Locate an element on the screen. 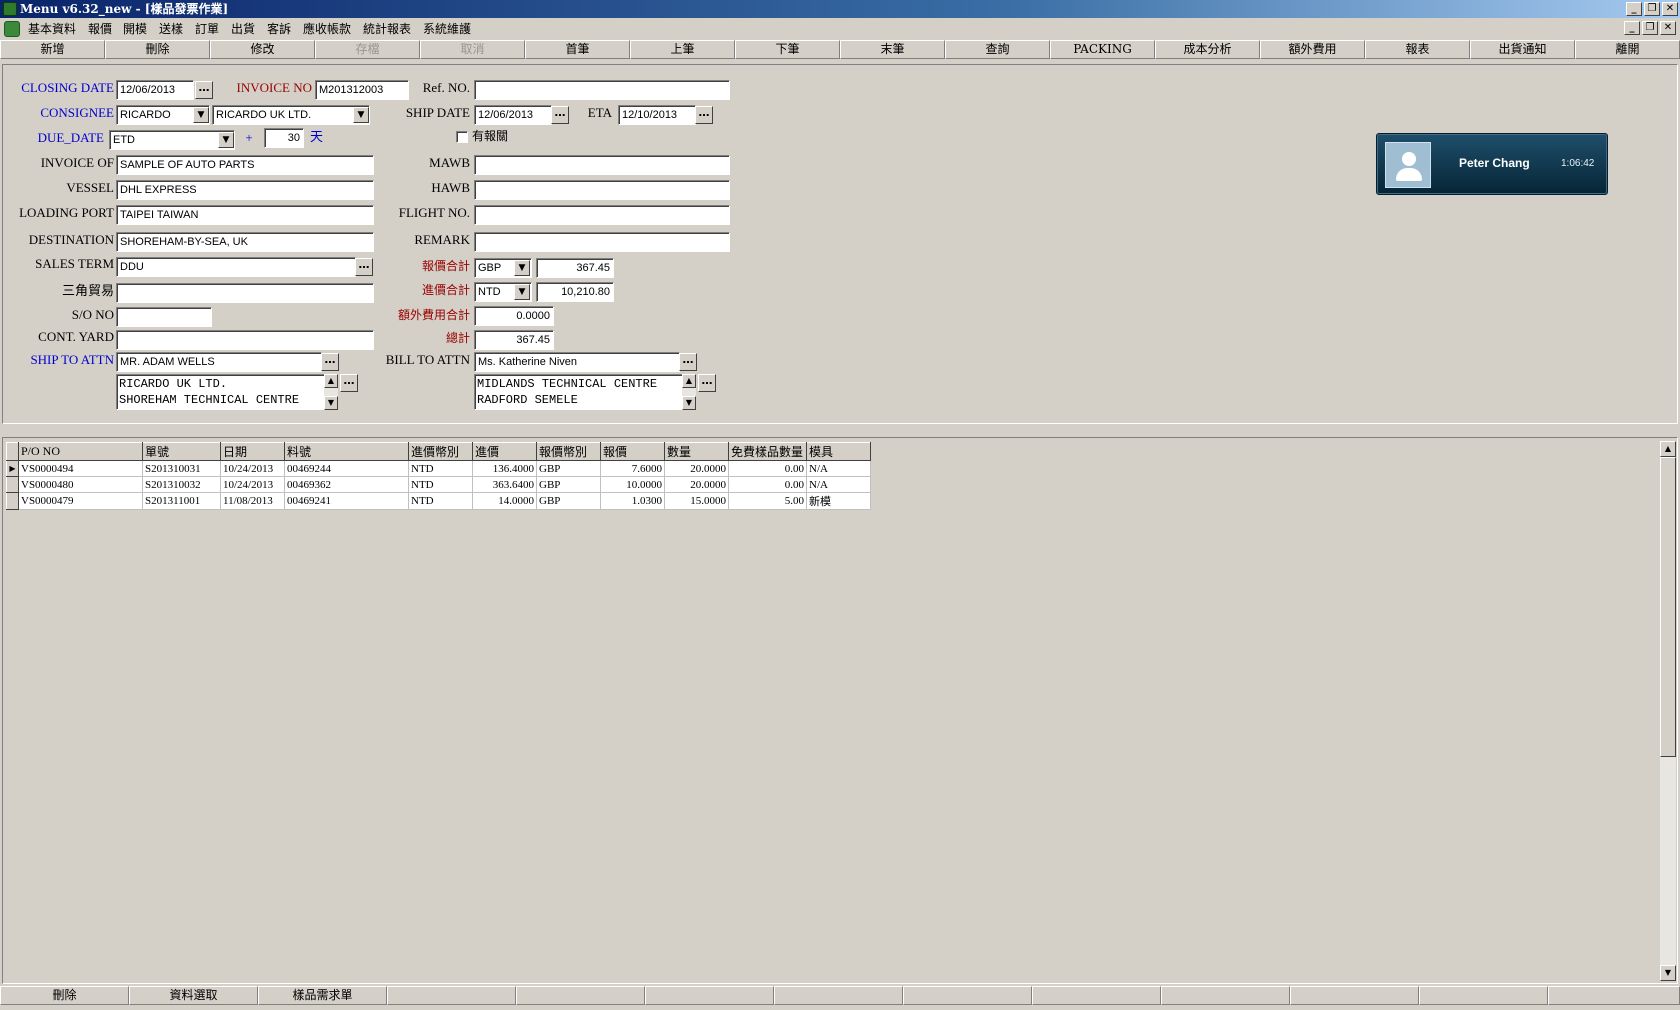 This screenshot has width=1680, height=1010. hawb-field is located at coordinates (602, 190).